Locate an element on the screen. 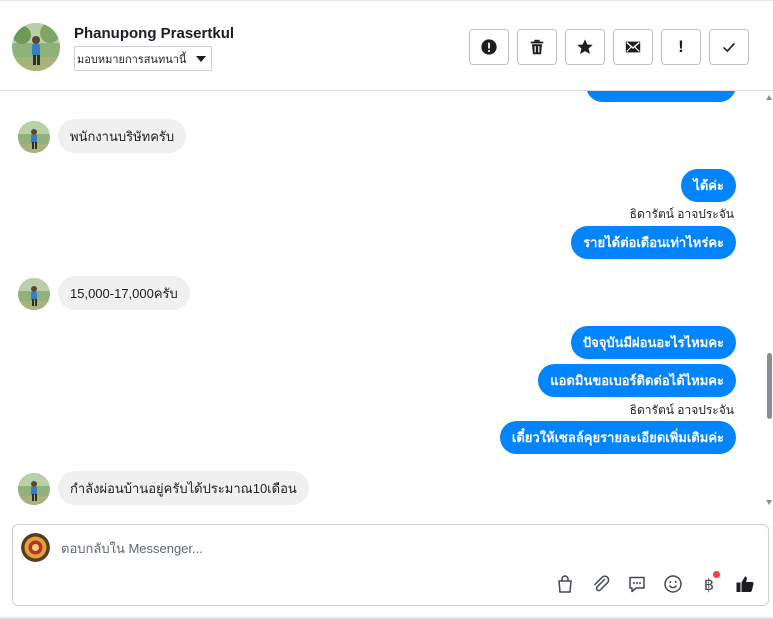 Image resolution: width=773 pixels, height=619 pixels. mark-done-button is located at coordinates (729, 47).